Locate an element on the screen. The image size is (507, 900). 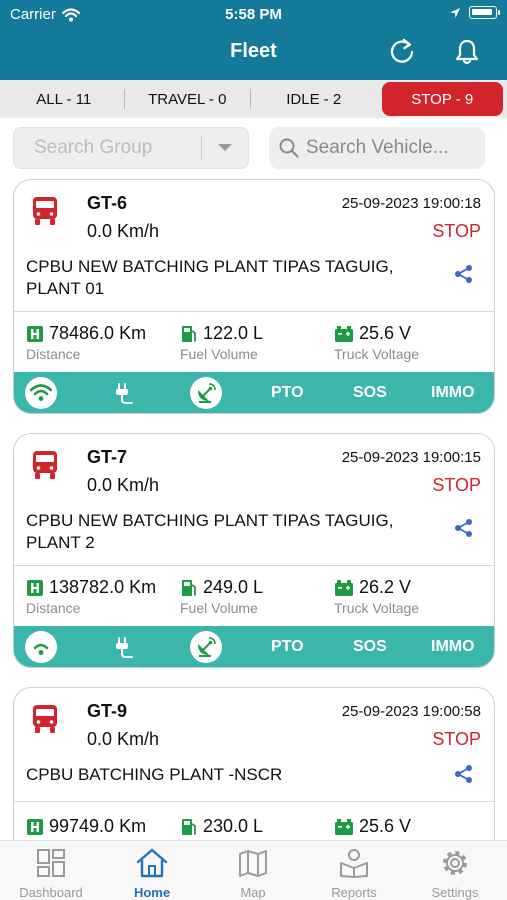
voltage-label: Truck Voltage is located at coordinates (377, 608).